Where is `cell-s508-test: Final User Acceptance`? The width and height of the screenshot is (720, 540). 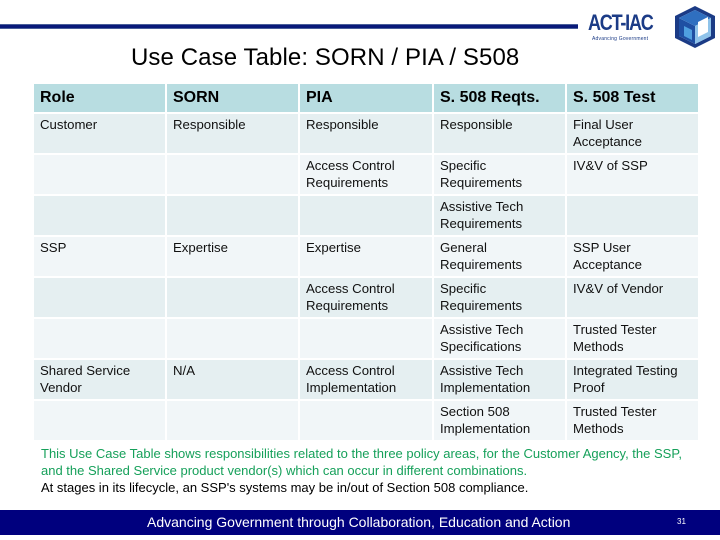 cell-s508-test: Final User Acceptance is located at coordinates (632, 133).